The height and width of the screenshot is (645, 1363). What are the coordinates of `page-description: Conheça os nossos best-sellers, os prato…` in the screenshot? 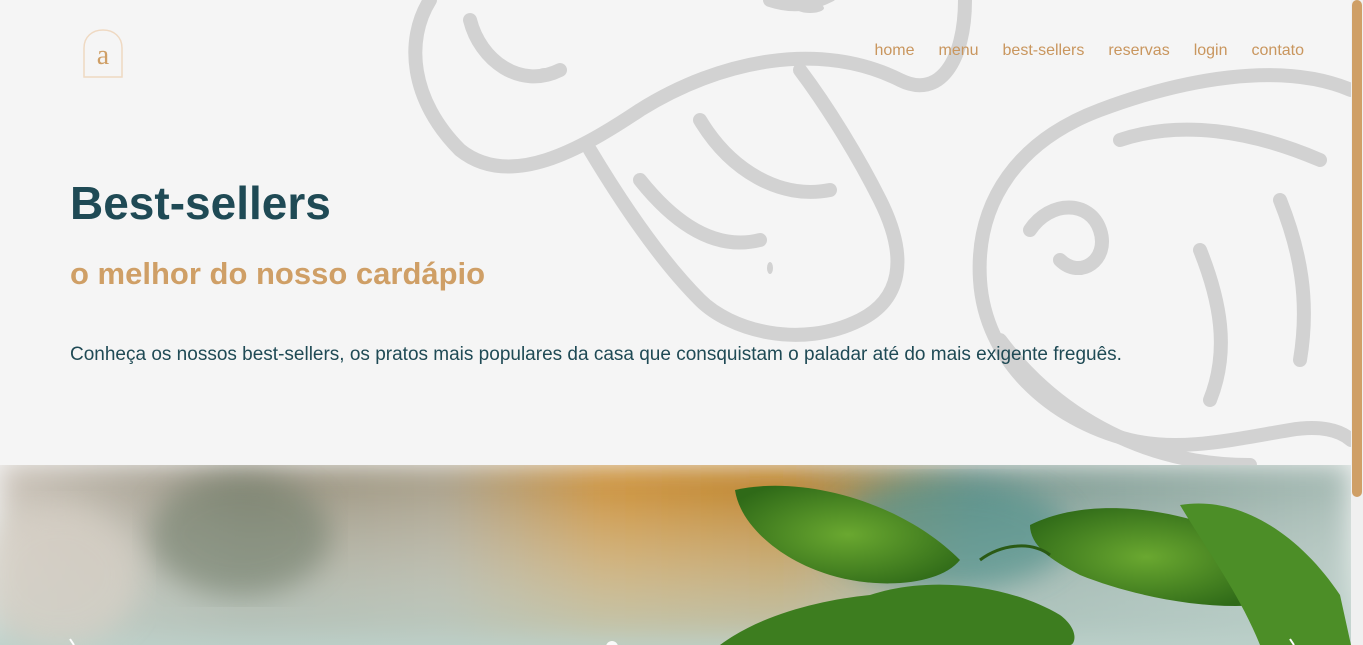 It's located at (596, 354).